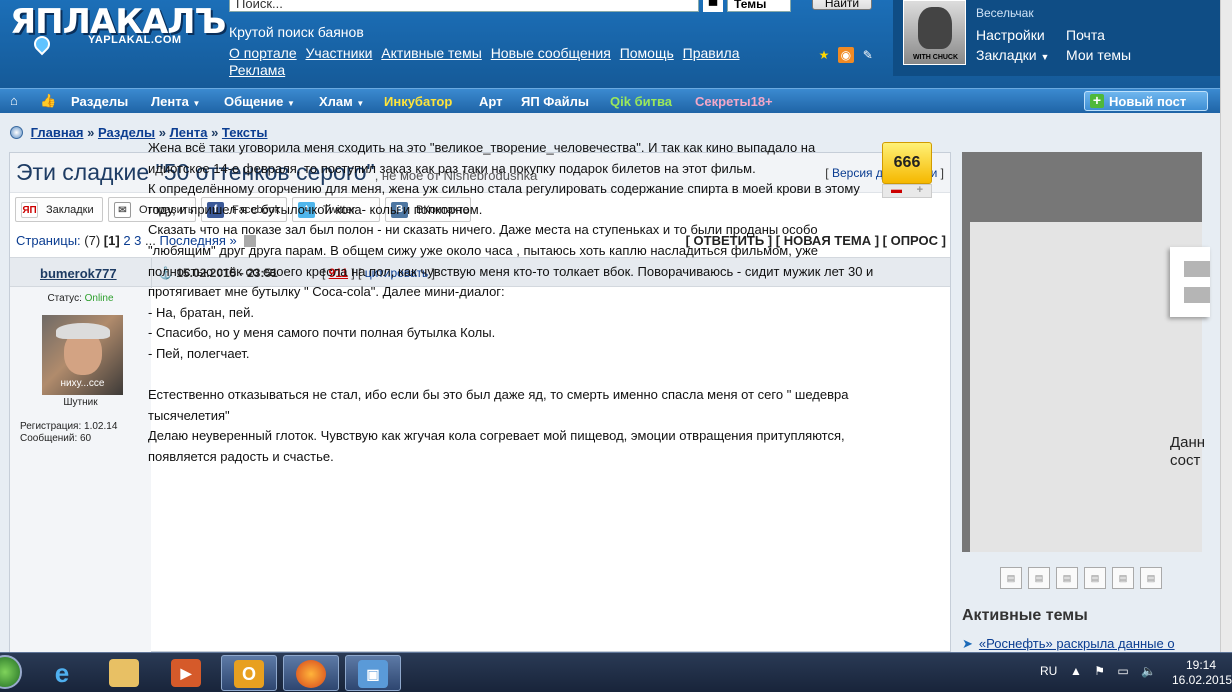 The image size is (1232, 692). Describe the element at coordinates (14, 100) in the screenshot. I see `home-icon: ⌂` at that location.